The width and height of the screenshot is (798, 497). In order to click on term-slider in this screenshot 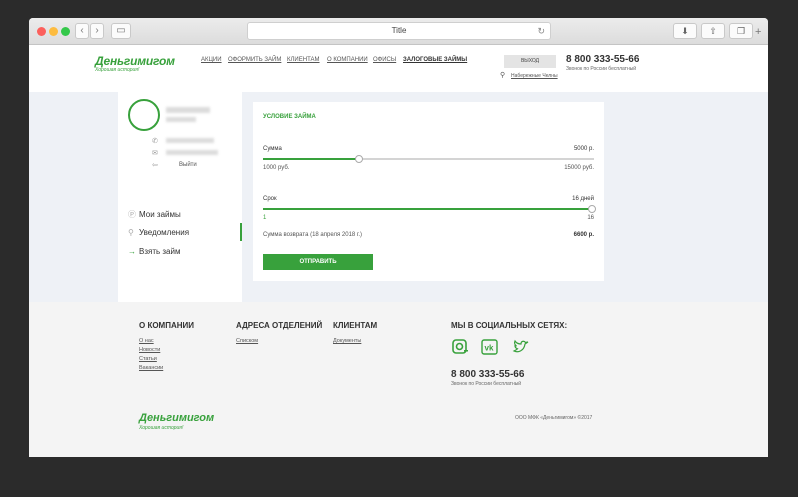, I will do `click(429, 209)`.